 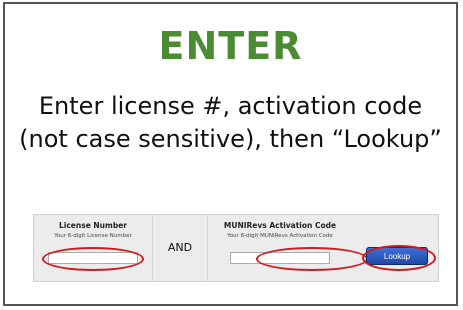 What do you see at coordinates (280, 258) in the screenshot?
I see `activation-code-input` at bounding box center [280, 258].